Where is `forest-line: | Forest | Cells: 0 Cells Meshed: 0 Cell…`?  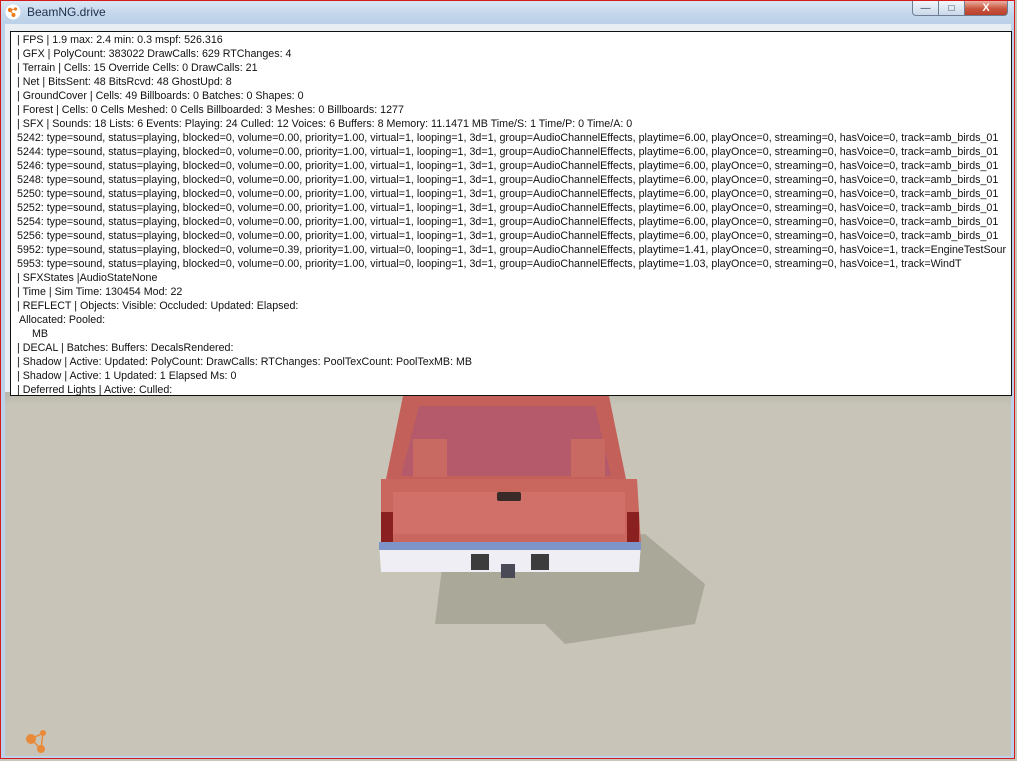
forest-line: | Forest | Cells: 0 Cells Meshed: 0 Cell… is located at coordinates (210, 110).